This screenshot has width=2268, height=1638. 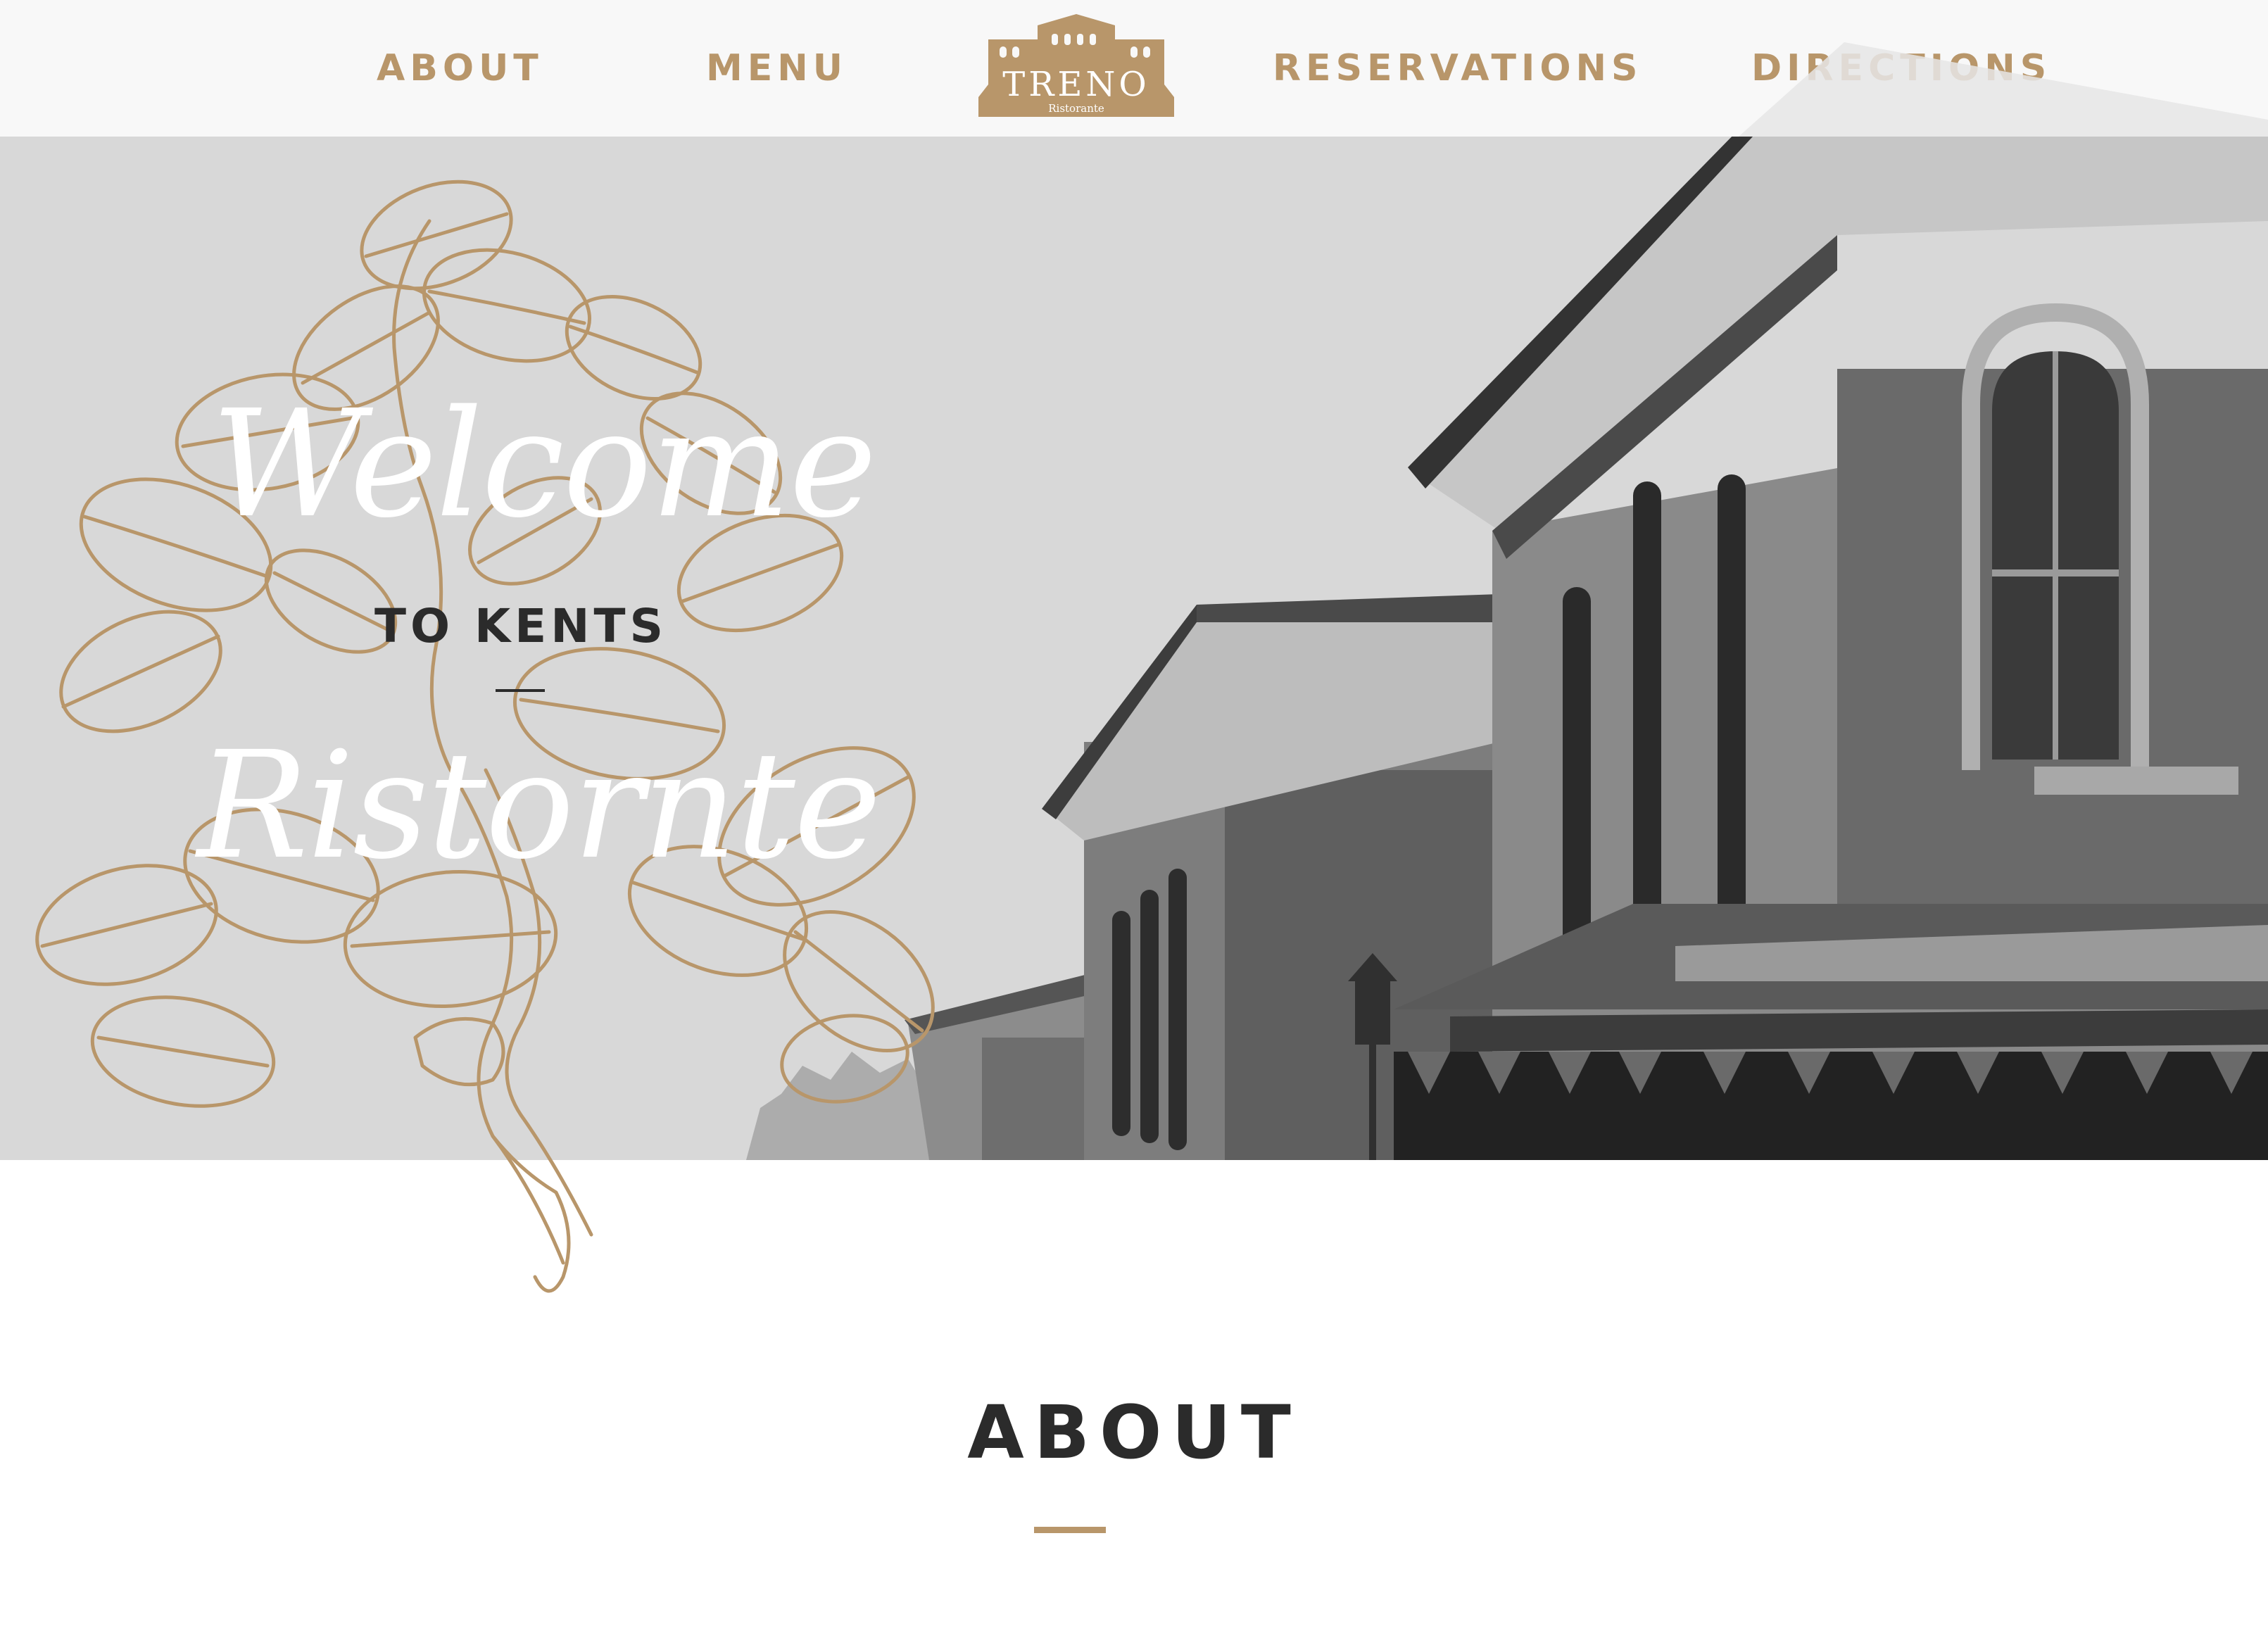 What do you see at coordinates (539, 806) in the screenshot?
I see `hero-ristorante-heading: Ristornte` at bounding box center [539, 806].